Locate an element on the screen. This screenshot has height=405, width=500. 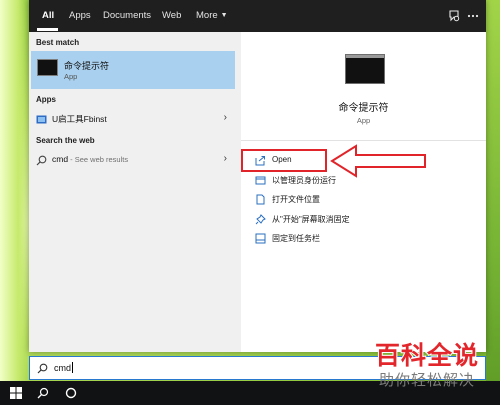
search-query: cmd is located at coordinates (63, 368).